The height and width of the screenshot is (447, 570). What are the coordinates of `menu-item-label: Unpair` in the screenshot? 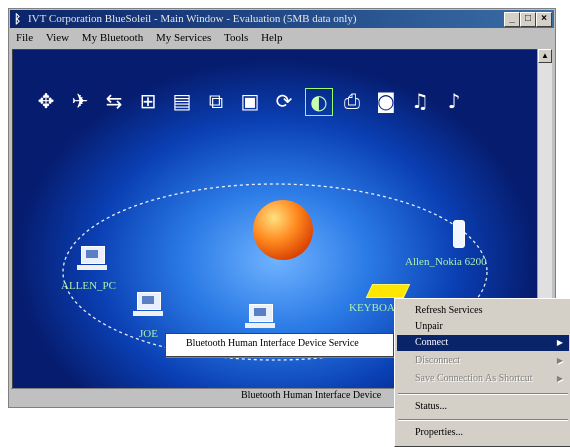 It's located at (429, 326).